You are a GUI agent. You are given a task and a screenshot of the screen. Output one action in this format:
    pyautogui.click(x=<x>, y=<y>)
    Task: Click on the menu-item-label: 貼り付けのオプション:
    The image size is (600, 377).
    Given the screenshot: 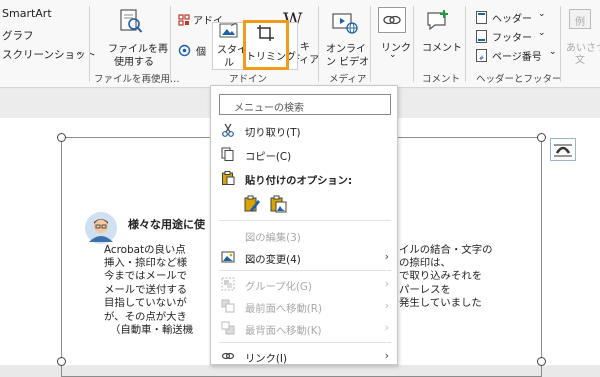 What is the action you would take?
    pyautogui.click(x=299, y=181)
    